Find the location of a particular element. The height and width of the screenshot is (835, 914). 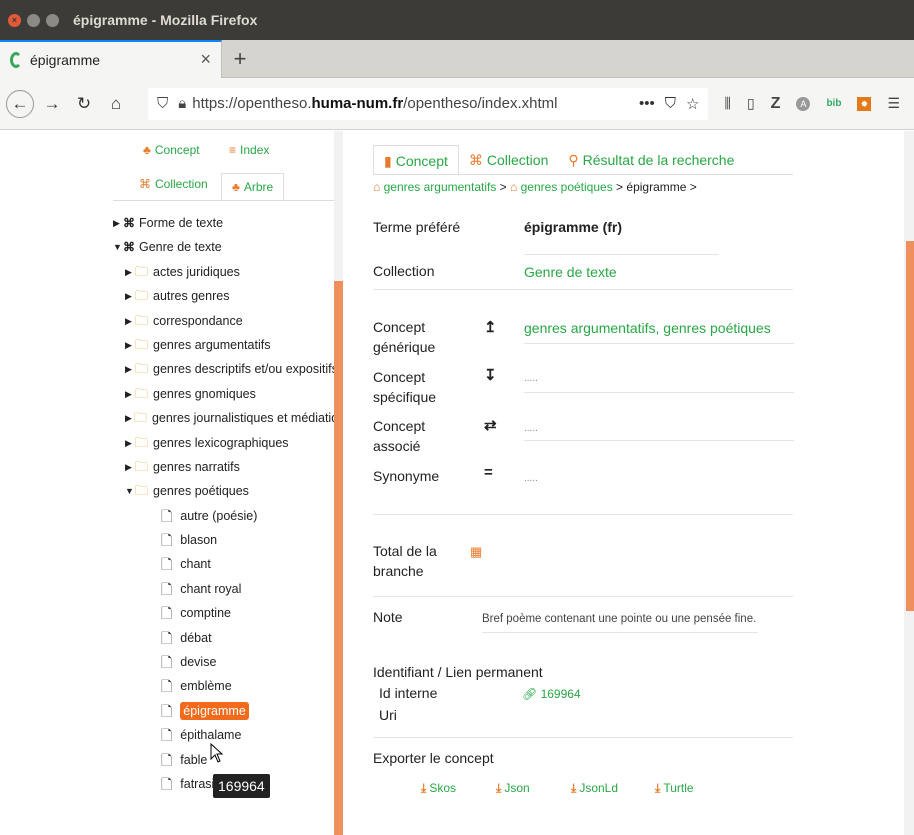

sidebar-tab-index: ≡ Index is located at coordinates (249, 150).